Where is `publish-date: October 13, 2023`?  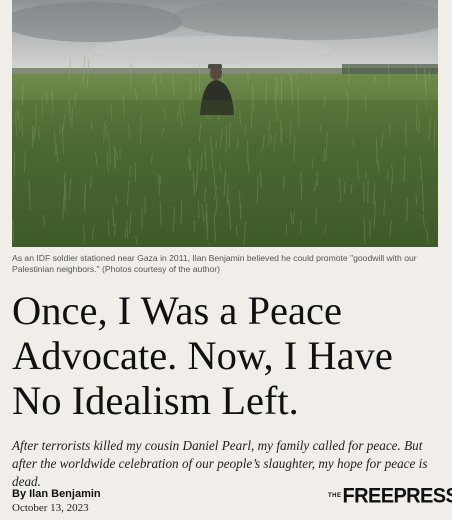
publish-date: October 13, 2023 is located at coordinates (50, 508).